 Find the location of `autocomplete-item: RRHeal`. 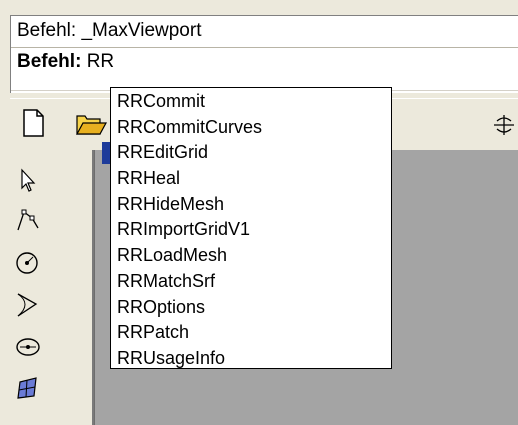

autocomplete-item: RRHeal is located at coordinates (251, 179).